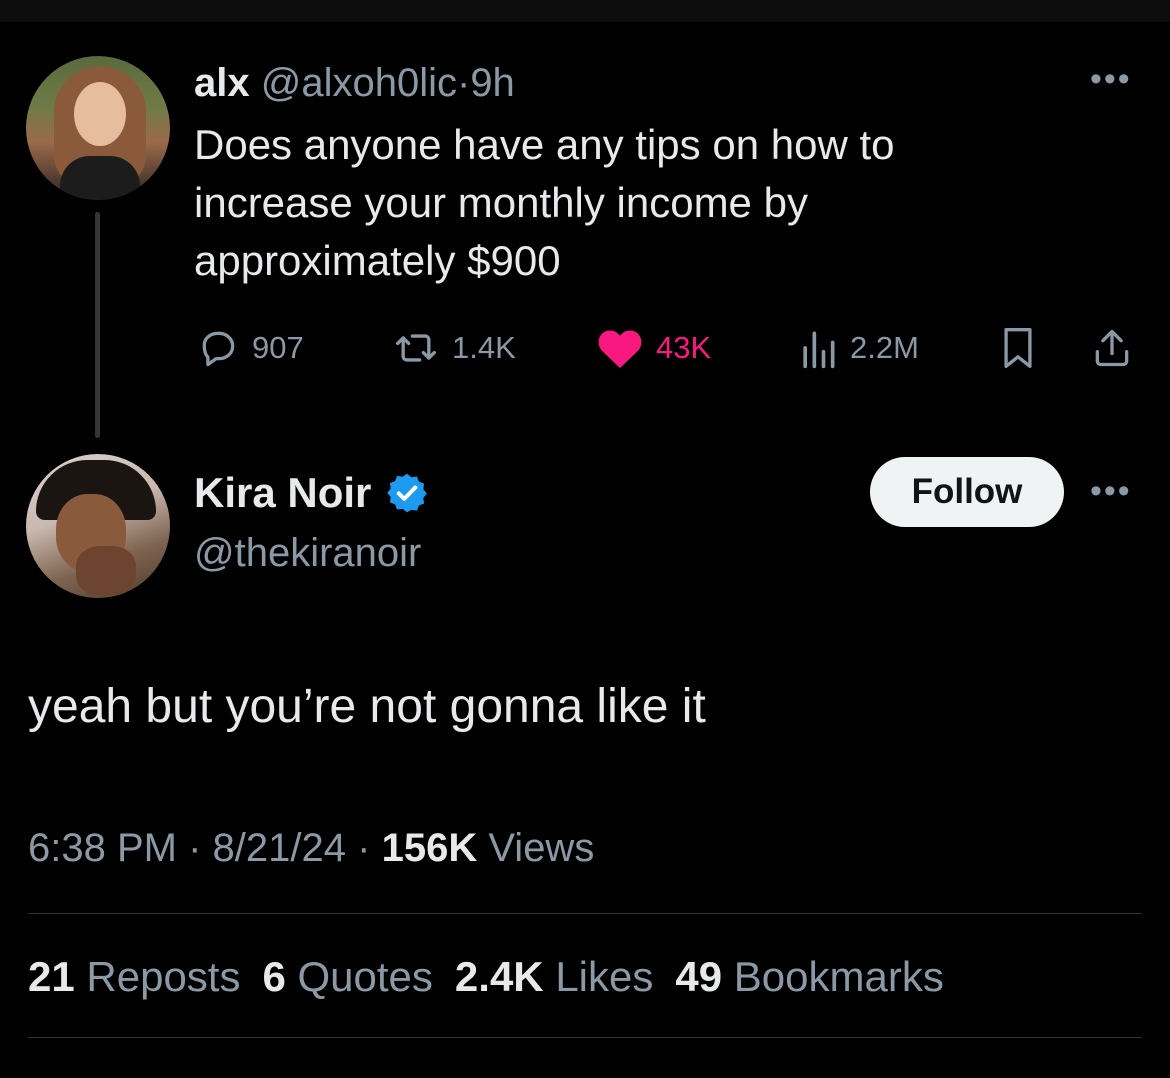 This screenshot has width=1170, height=1078. Describe the element at coordinates (359, 83) in the screenshot. I see `parent-handle: @alxoh0lic` at that location.